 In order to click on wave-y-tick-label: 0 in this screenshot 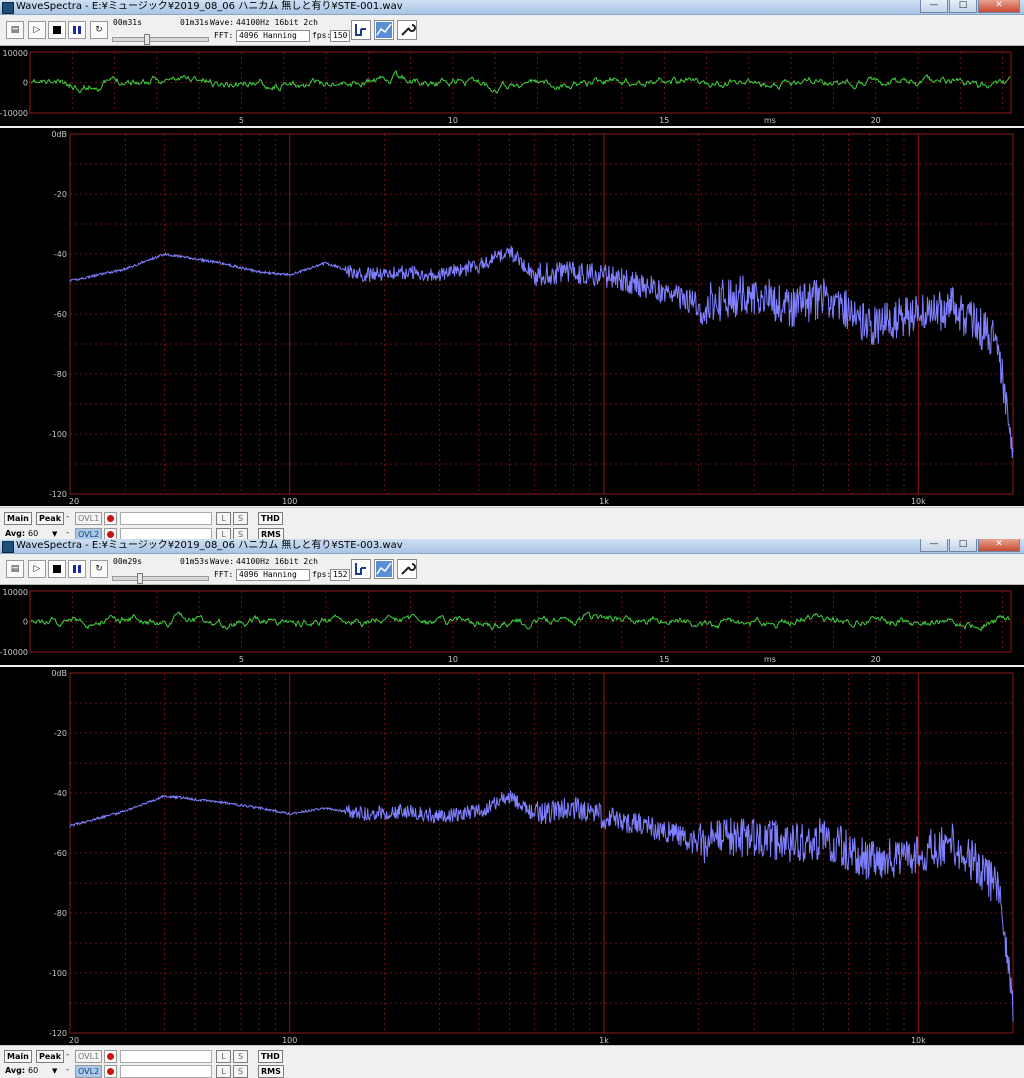, I will do `click(25, 83)`.